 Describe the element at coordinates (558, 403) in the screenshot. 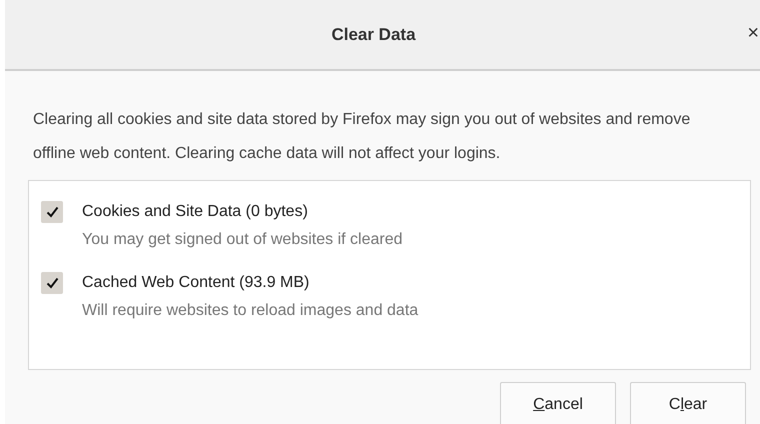

I see `cancel-button: Cancel` at that location.